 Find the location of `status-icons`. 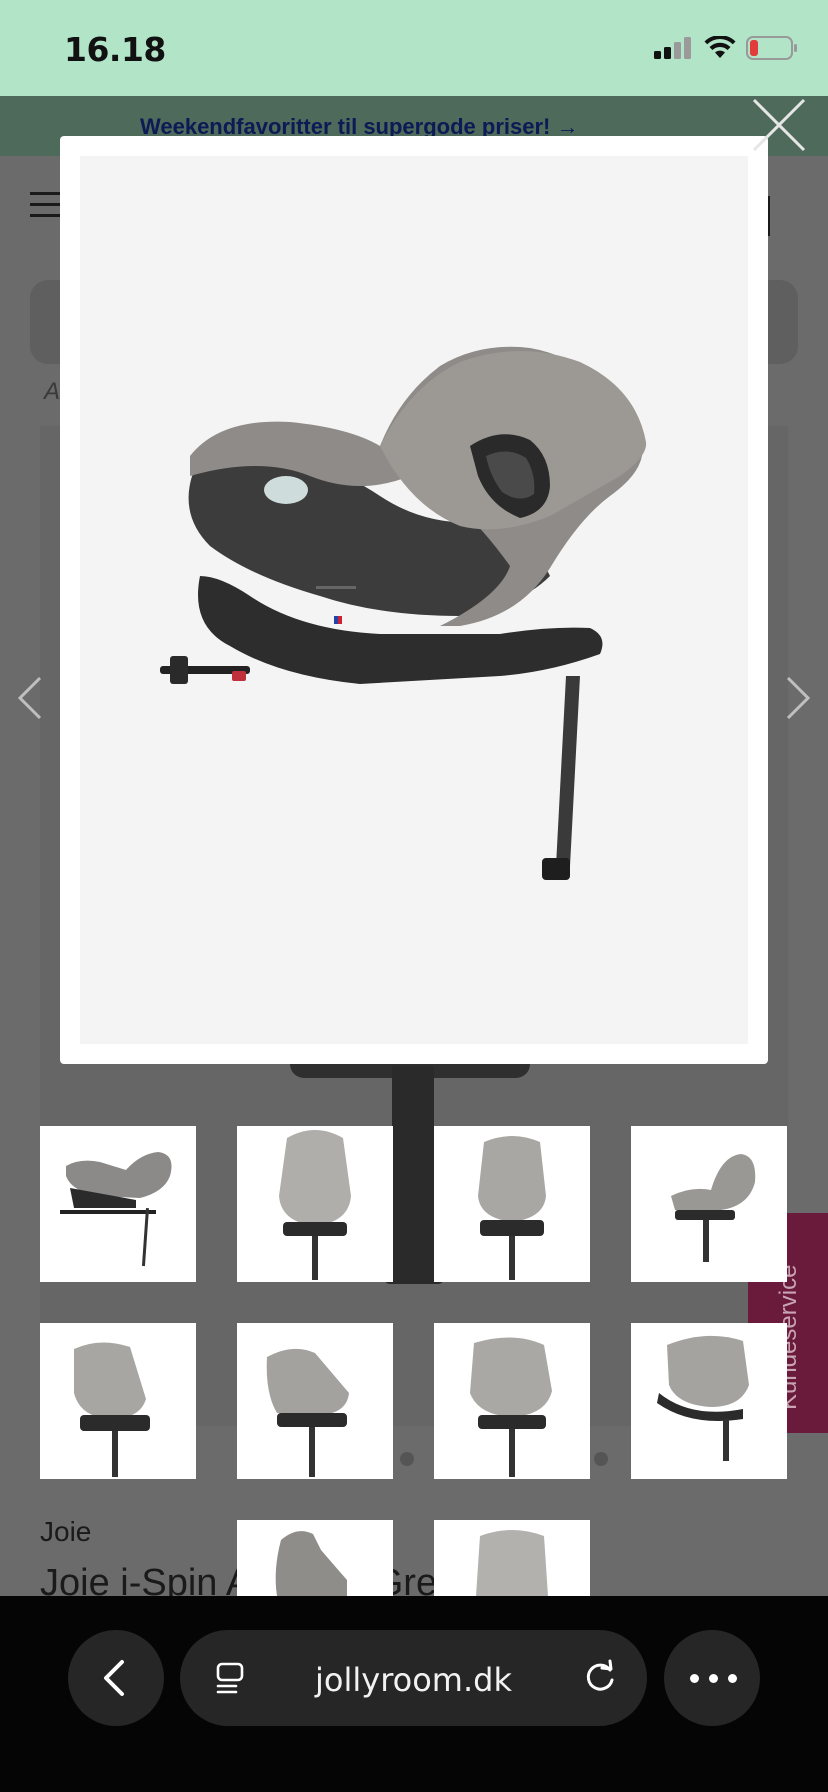

status-icons is located at coordinates (726, 48).